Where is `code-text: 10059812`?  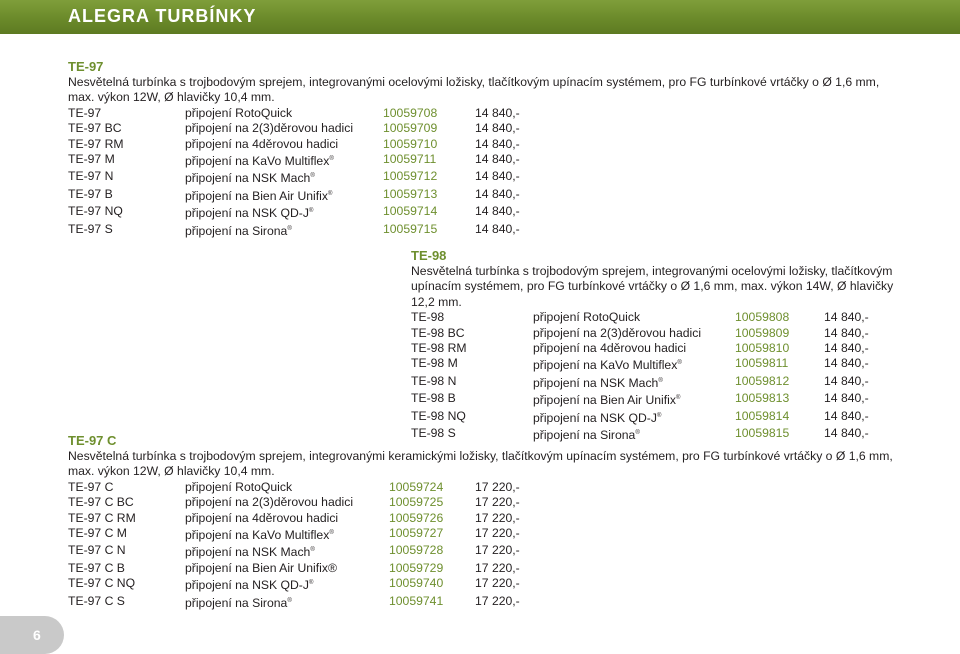 code-text: 10059812 is located at coordinates (762, 380).